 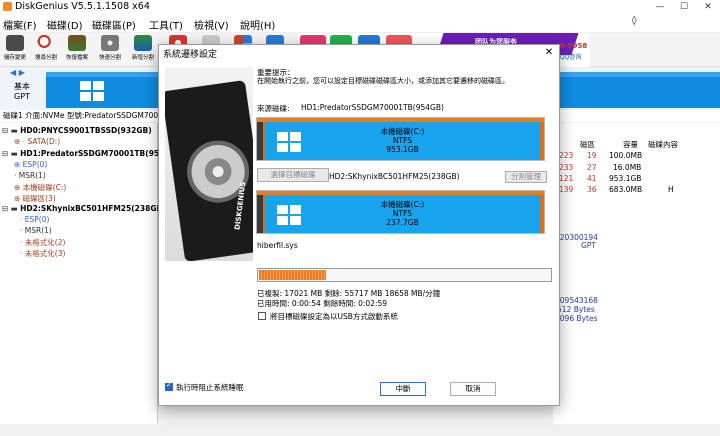 What do you see at coordinates (40, 187) in the screenshot?
I see `tree-item-local-c: ⊕ 本機磁碟(C:)` at bounding box center [40, 187].